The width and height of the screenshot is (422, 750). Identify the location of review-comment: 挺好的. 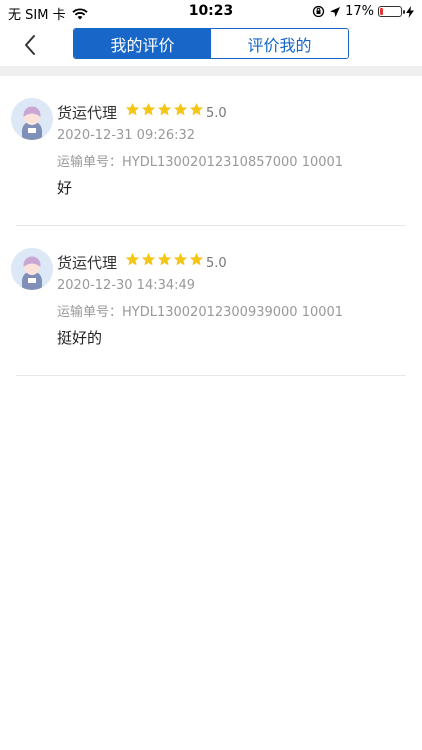
(80, 338).